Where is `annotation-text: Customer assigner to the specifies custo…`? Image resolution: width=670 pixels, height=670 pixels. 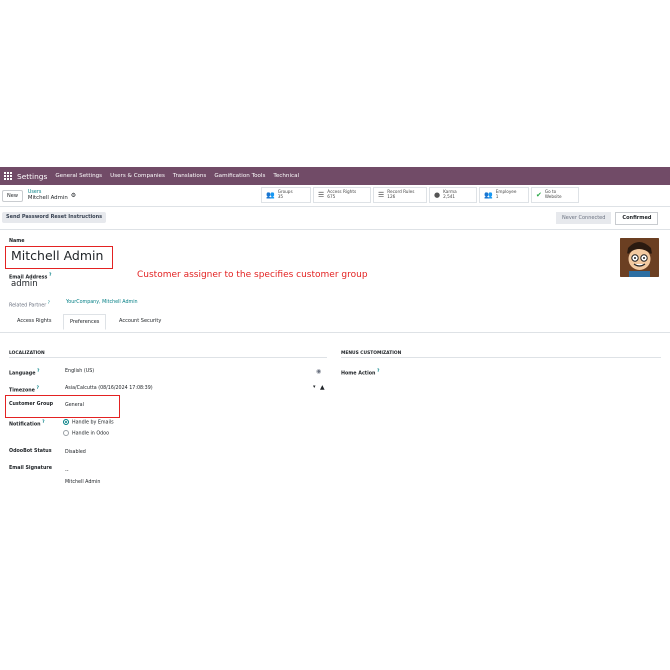 annotation-text: Customer assigner to the specifies custo… is located at coordinates (252, 275).